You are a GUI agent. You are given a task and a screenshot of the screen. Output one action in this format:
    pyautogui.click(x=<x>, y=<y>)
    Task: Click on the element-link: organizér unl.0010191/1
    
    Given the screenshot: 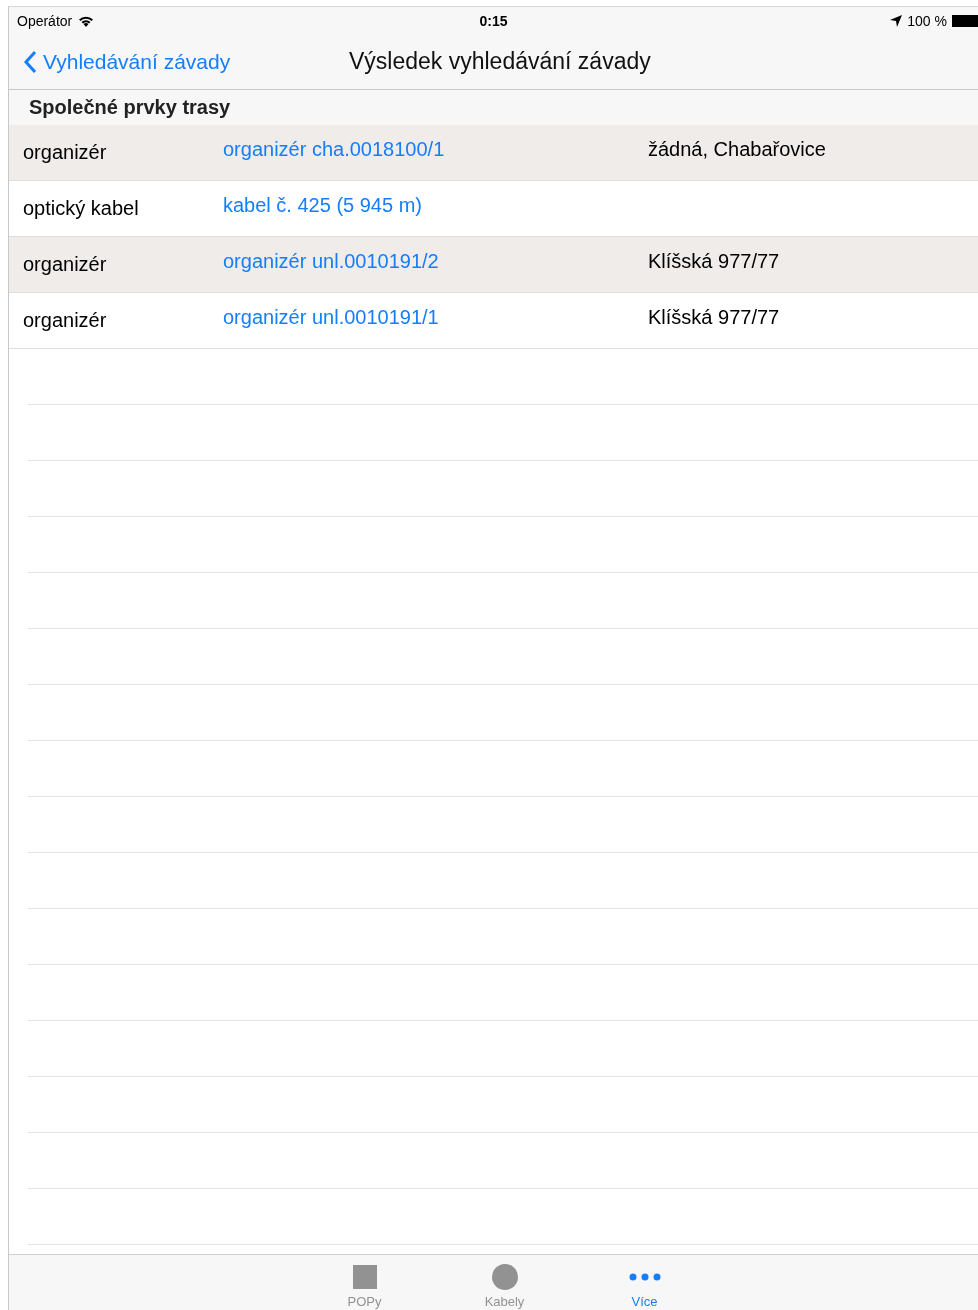 What is the action you would take?
    pyautogui.click(x=435, y=317)
    